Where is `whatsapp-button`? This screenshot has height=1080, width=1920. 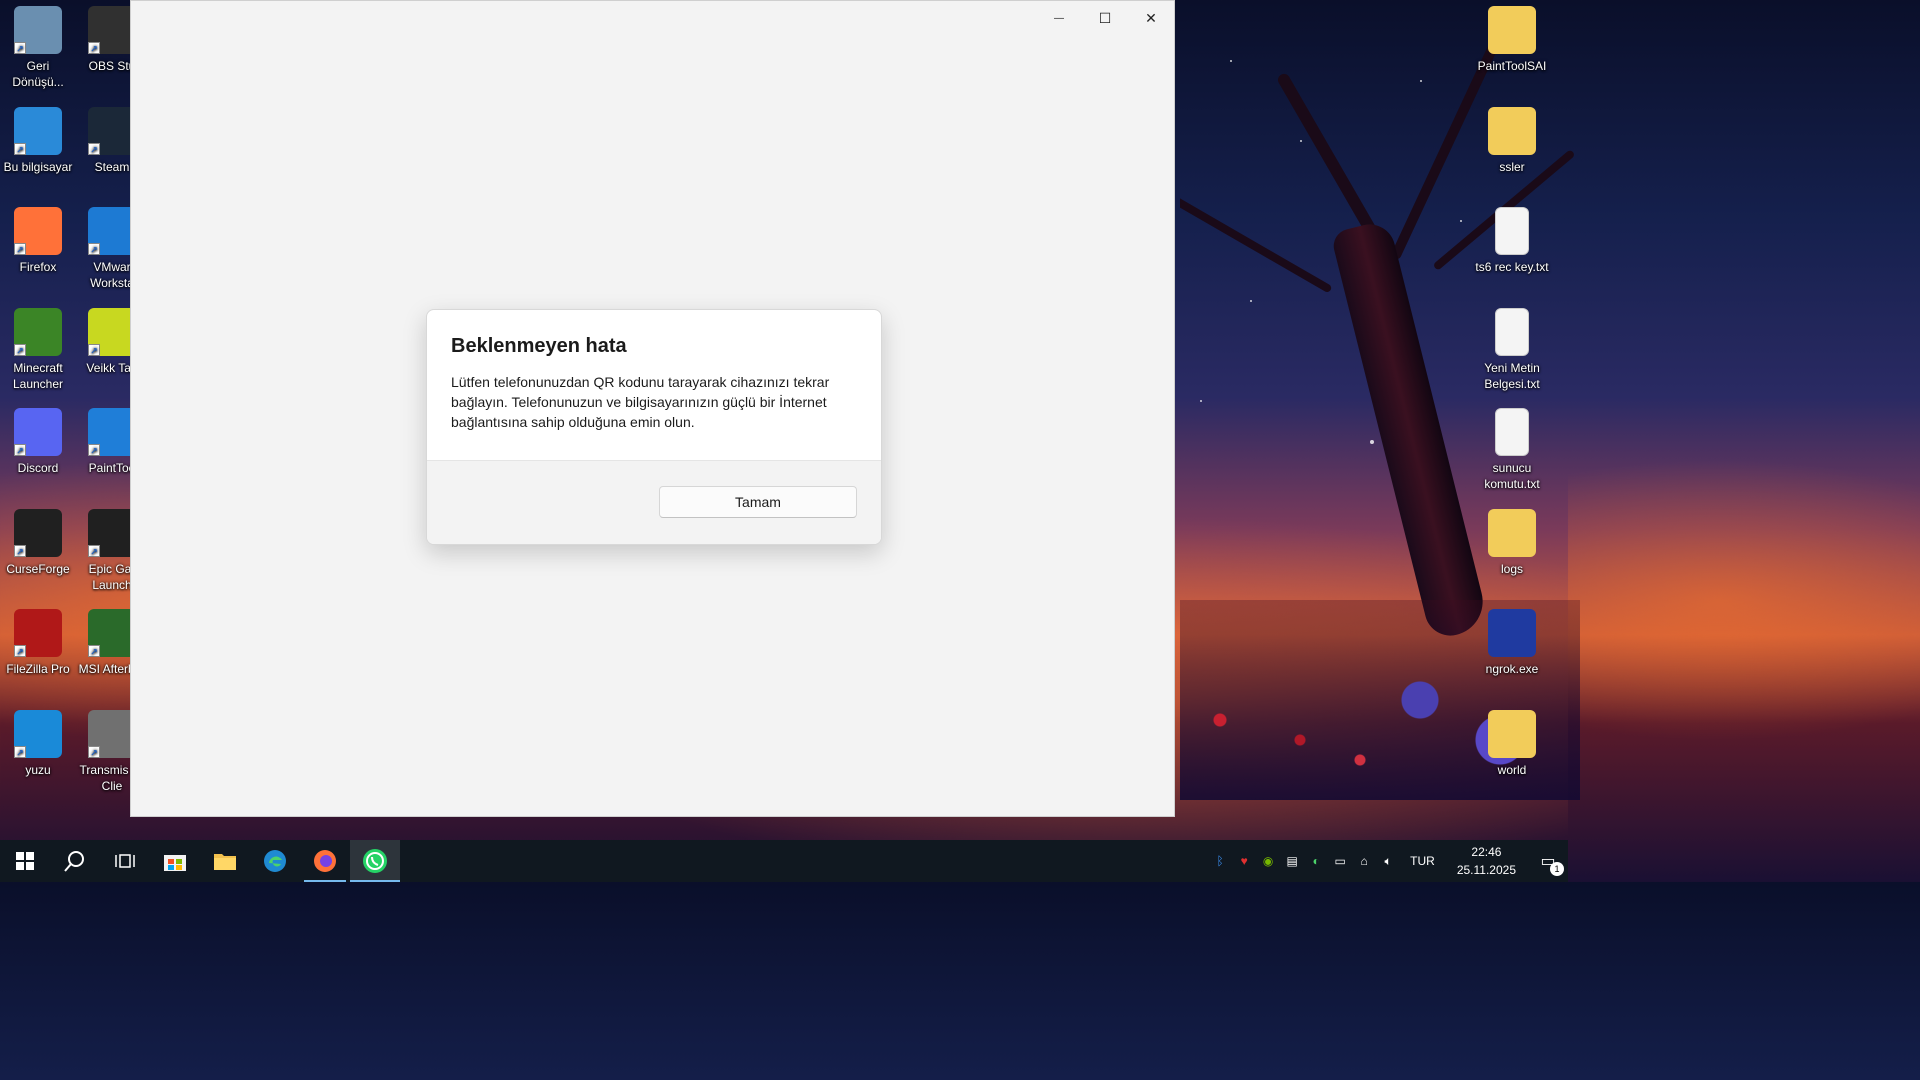 whatsapp-button is located at coordinates (375, 861).